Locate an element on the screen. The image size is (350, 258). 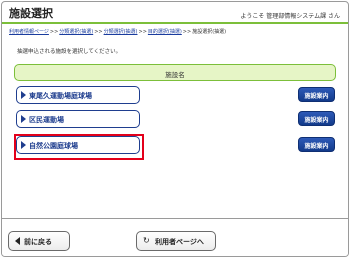
back-button: 前に戻る is located at coordinates (39, 241).